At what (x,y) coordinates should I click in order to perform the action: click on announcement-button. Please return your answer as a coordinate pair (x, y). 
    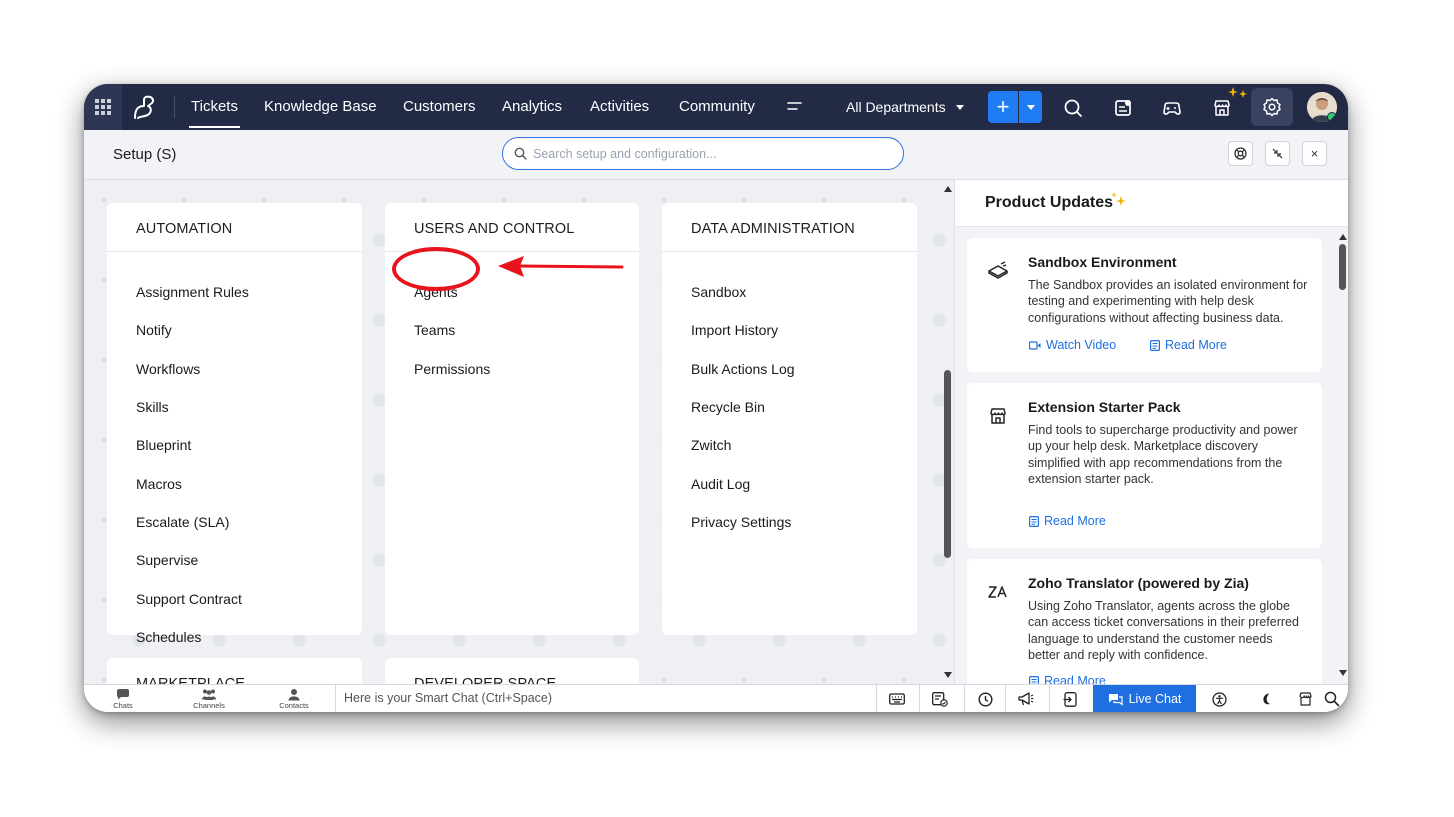
    Looking at the image, I should click on (1025, 698).